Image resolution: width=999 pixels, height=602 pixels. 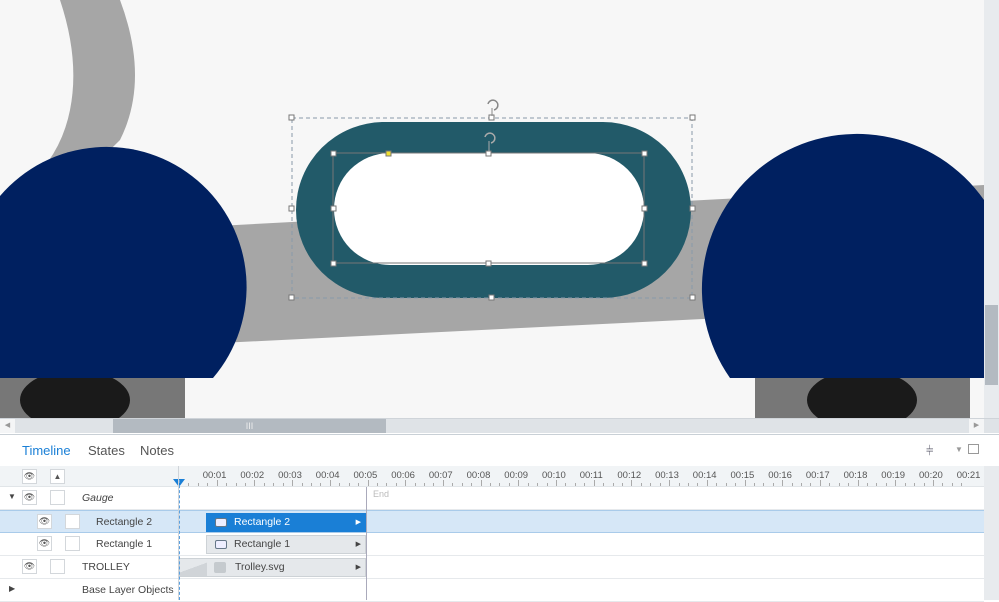 I want to click on tick-label: 00:10, so click(x=554, y=475).